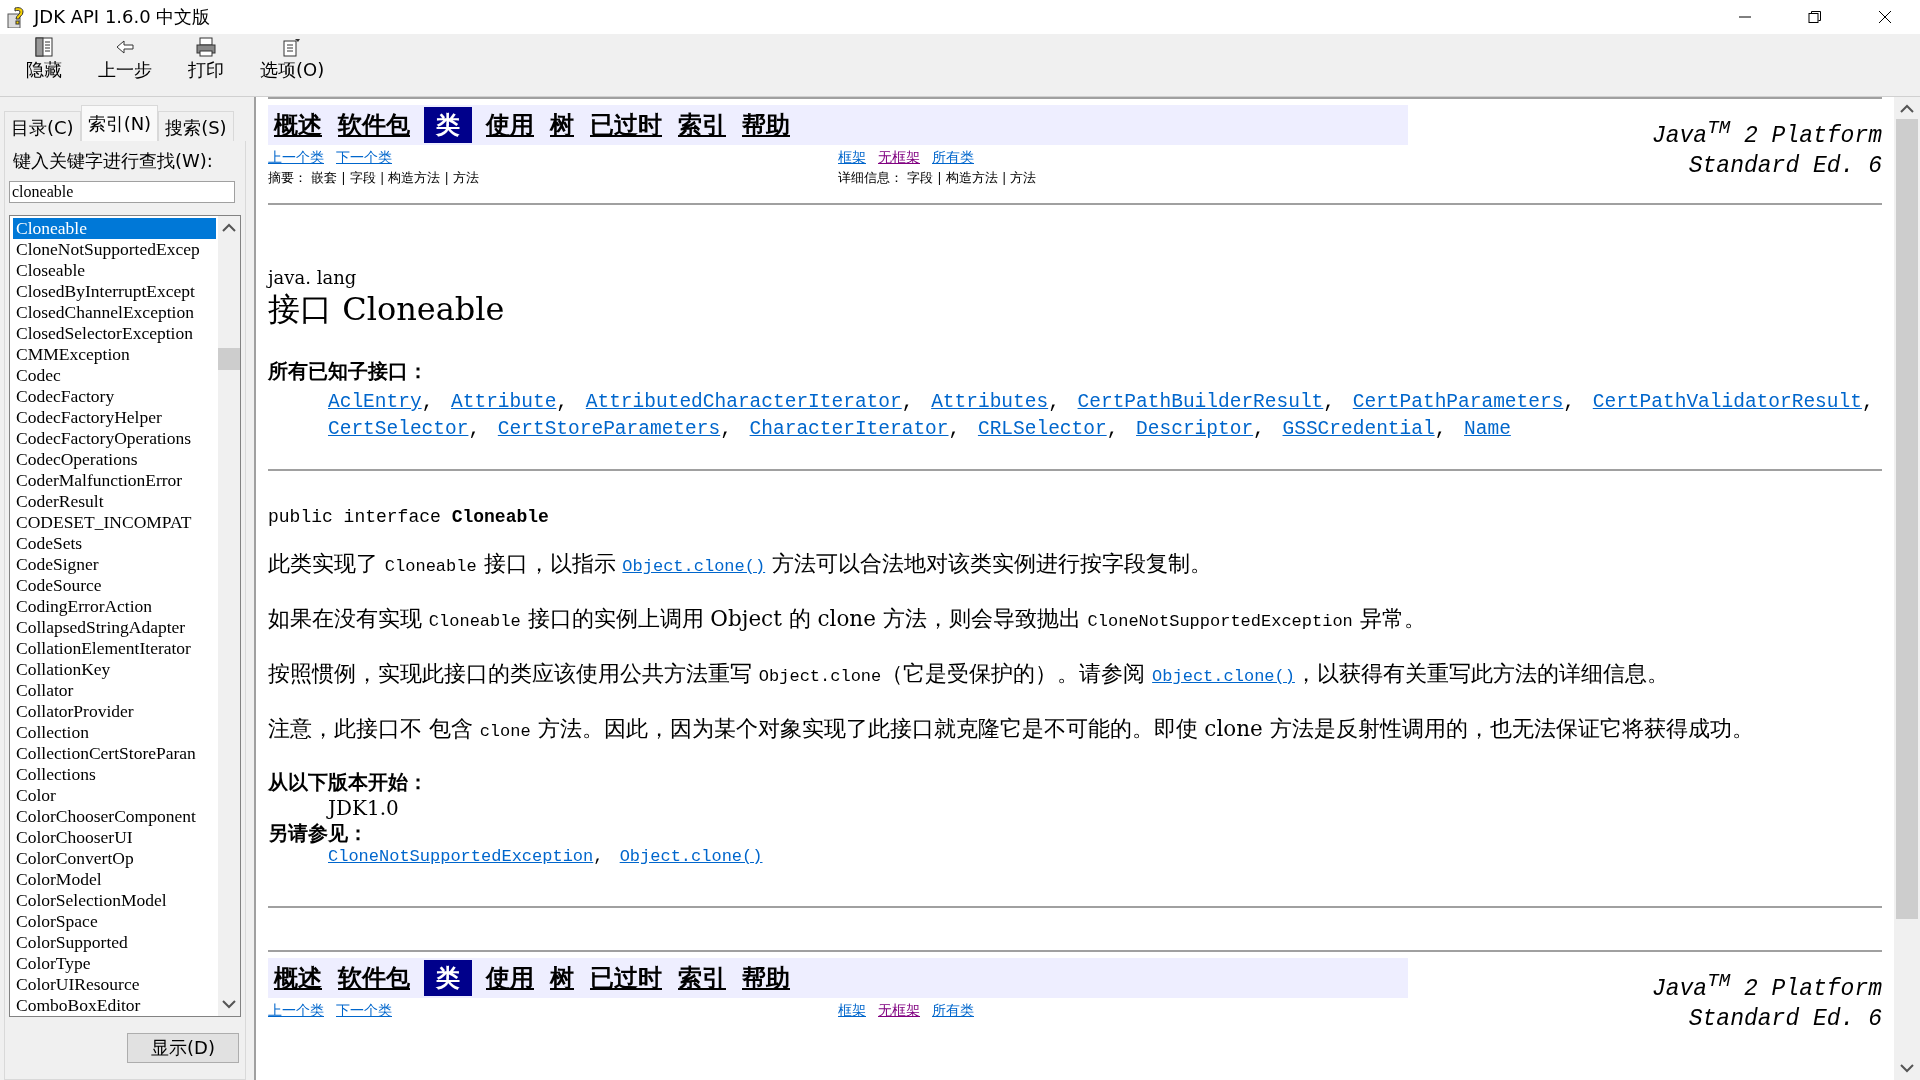  What do you see at coordinates (114, 438) in the screenshot?
I see `list-item: CodecFactoryOperations` at bounding box center [114, 438].